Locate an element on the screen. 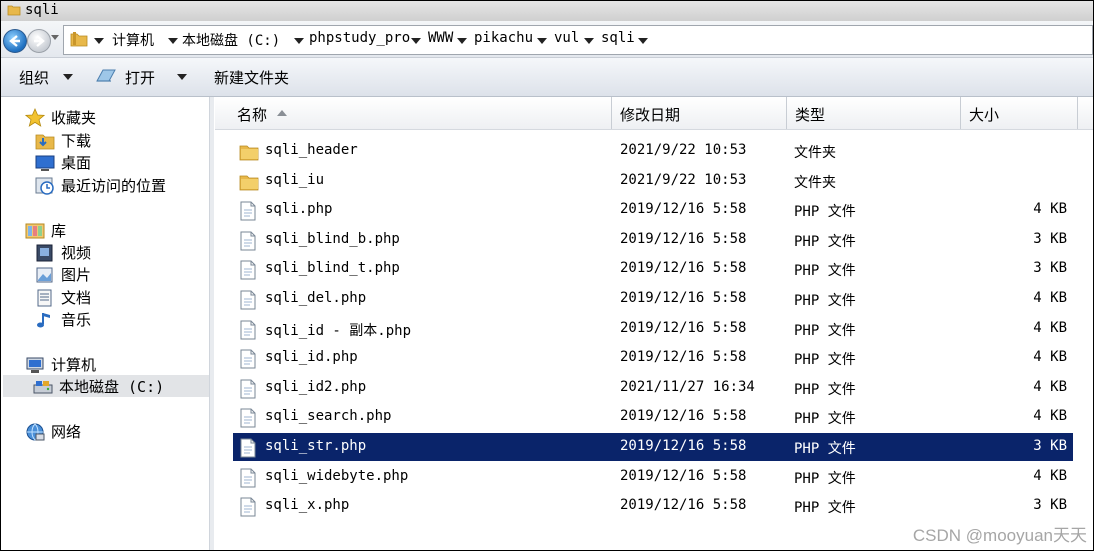 The height and width of the screenshot is (551, 1094). recent-pages-dropdown is located at coordinates (55, 37).